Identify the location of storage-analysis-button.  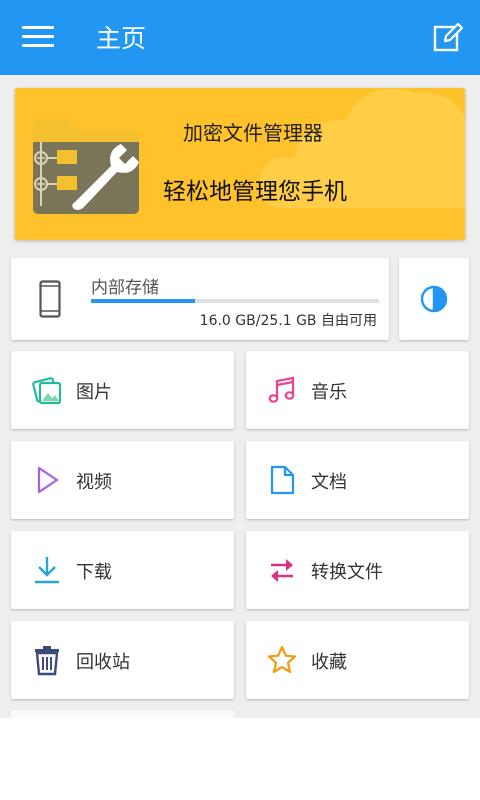
(434, 299).